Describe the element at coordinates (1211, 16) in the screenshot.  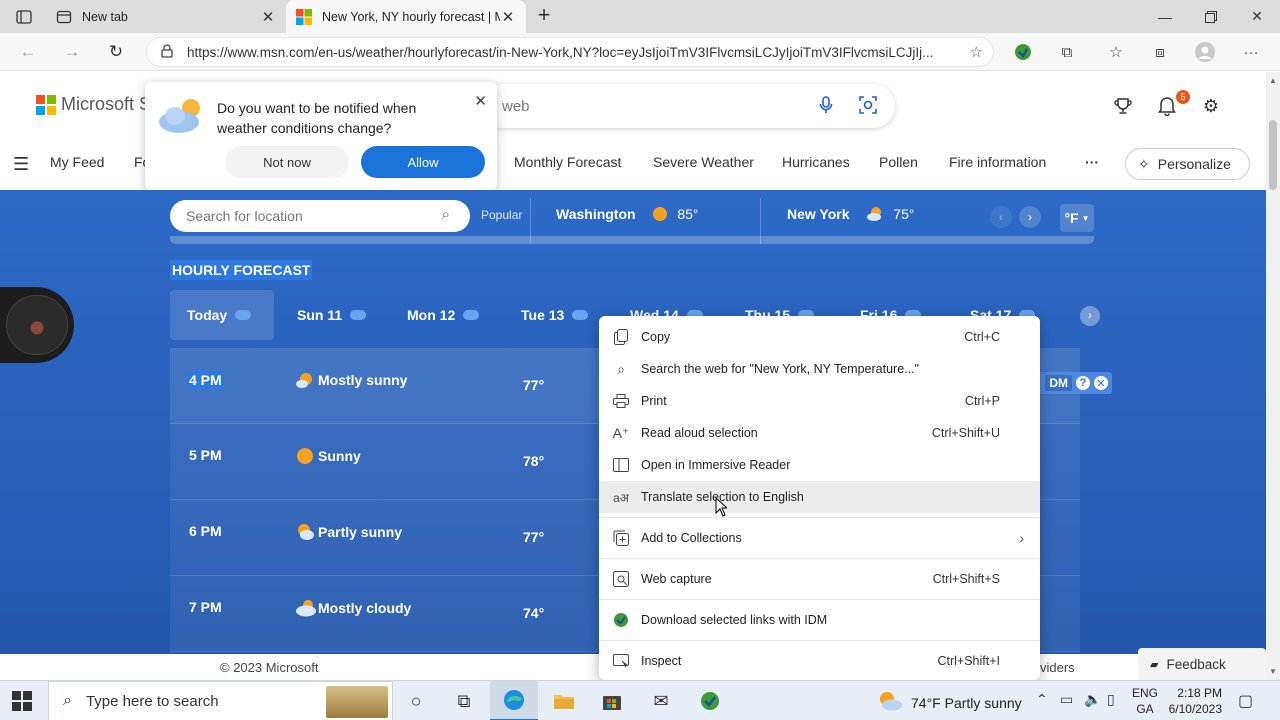
I see `restore-icon` at that location.